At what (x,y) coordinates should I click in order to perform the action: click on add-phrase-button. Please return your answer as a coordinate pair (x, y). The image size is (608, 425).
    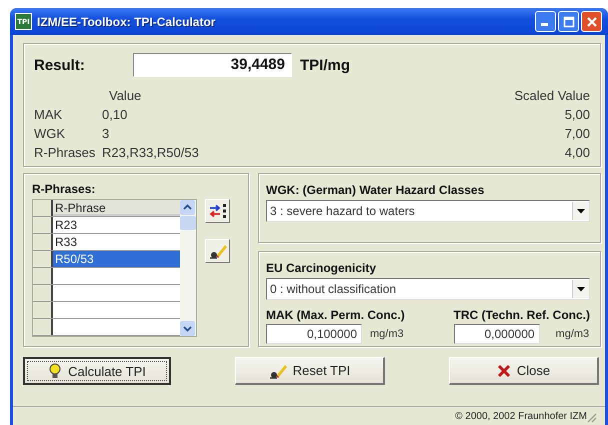
    Looking at the image, I should click on (217, 211).